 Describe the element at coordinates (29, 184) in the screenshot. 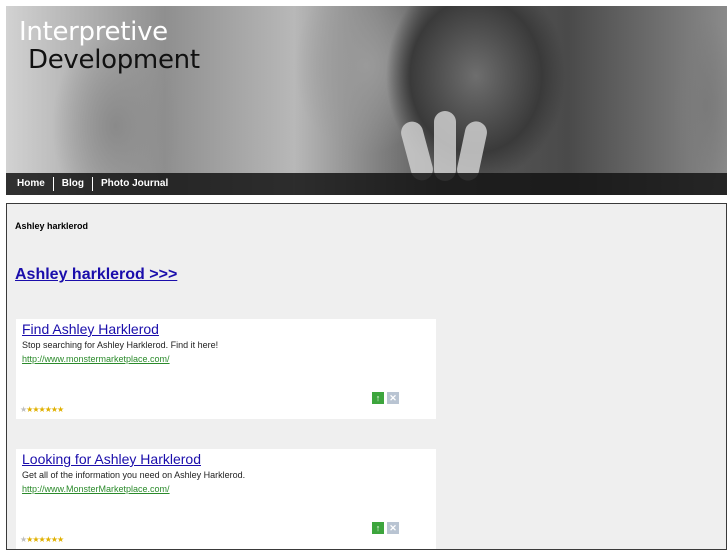

I see `nav-home-link: Home` at that location.